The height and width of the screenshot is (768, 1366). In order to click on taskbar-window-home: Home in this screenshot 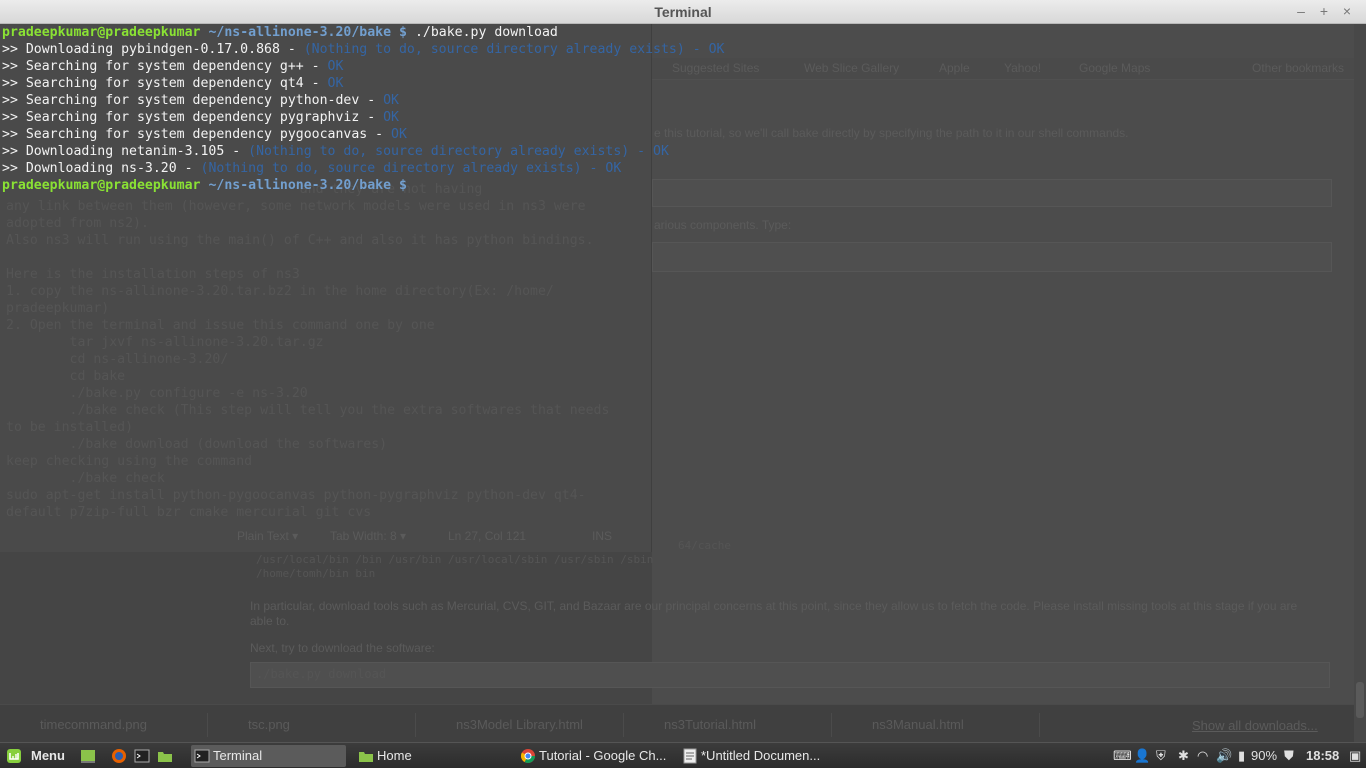, I will do `click(432, 756)`.